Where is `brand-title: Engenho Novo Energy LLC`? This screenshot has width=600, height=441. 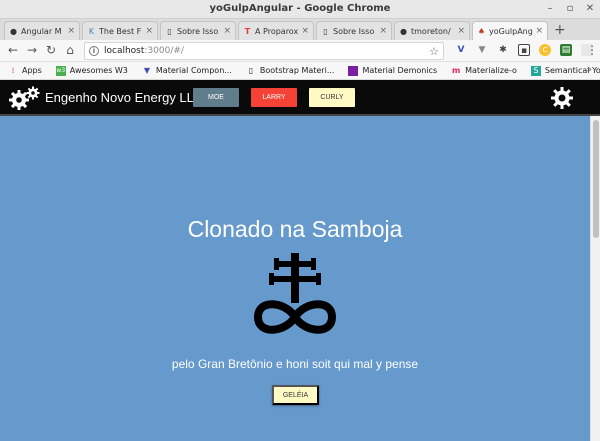
brand-title: Engenho Novo Energy LLC is located at coordinates (124, 97).